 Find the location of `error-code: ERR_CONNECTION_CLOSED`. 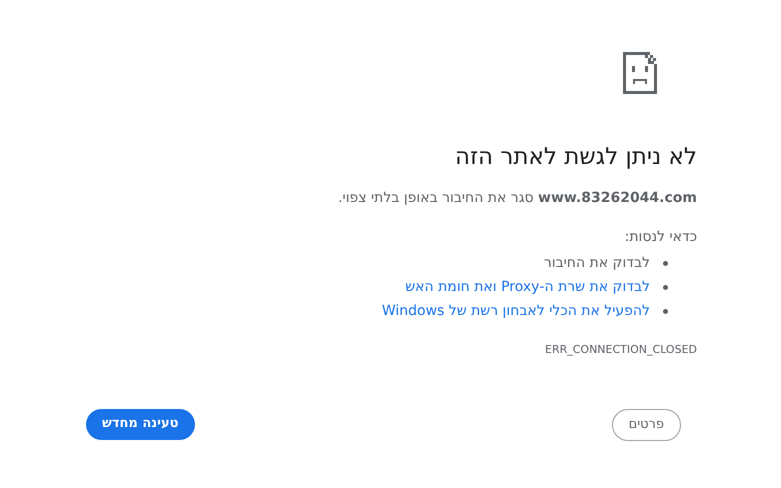

error-code: ERR_CONNECTION_CLOSED is located at coordinates (620, 350).